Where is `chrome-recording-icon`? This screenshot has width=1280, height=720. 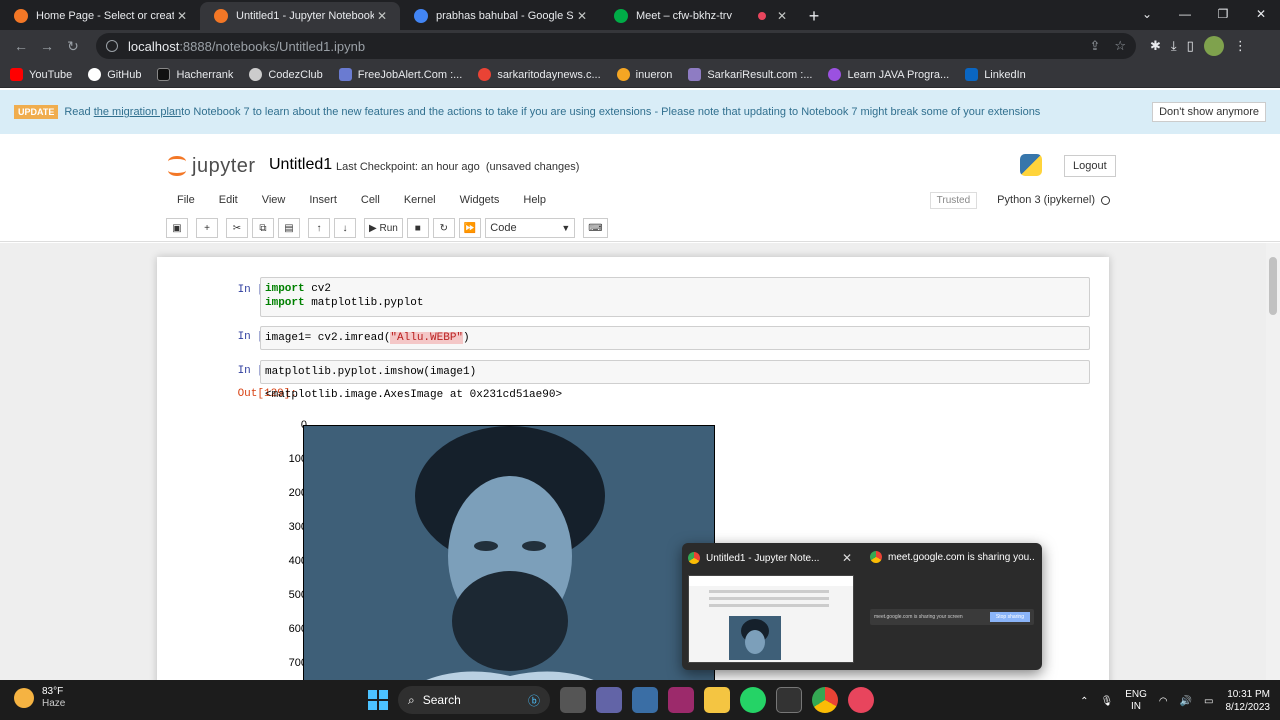
chrome-recording-icon is located at coordinates (861, 700).